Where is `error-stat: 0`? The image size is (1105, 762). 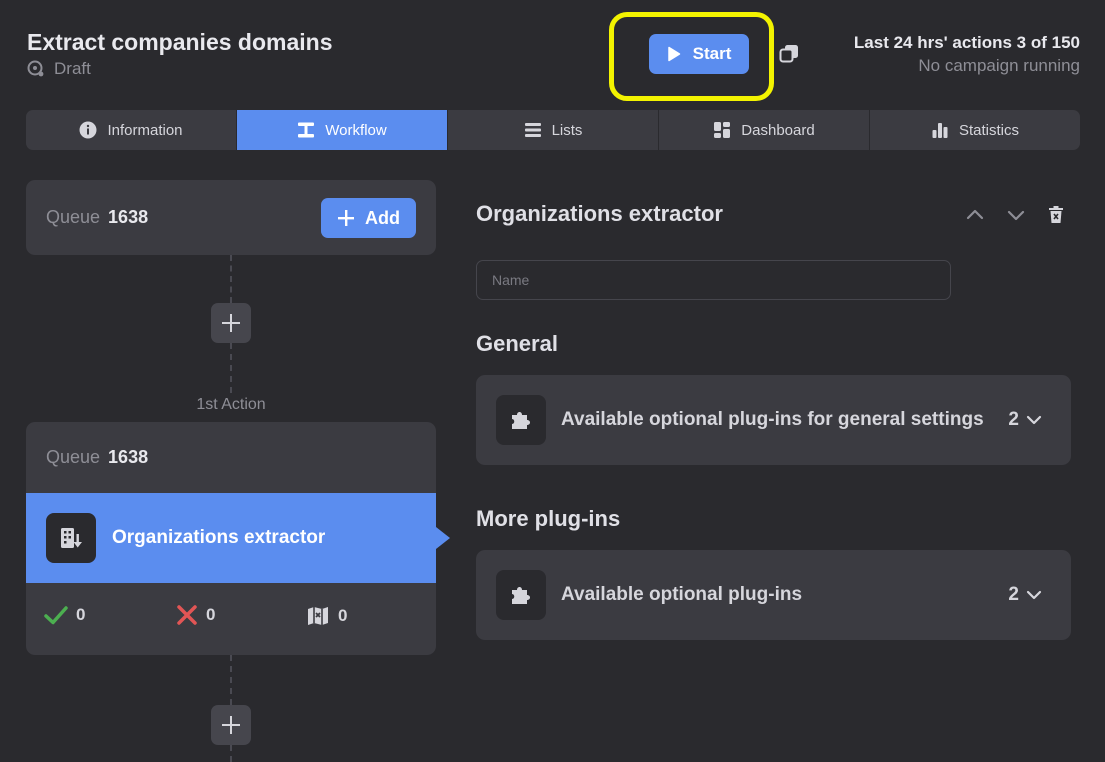
error-stat: 0 is located at coordinates (195, 615).